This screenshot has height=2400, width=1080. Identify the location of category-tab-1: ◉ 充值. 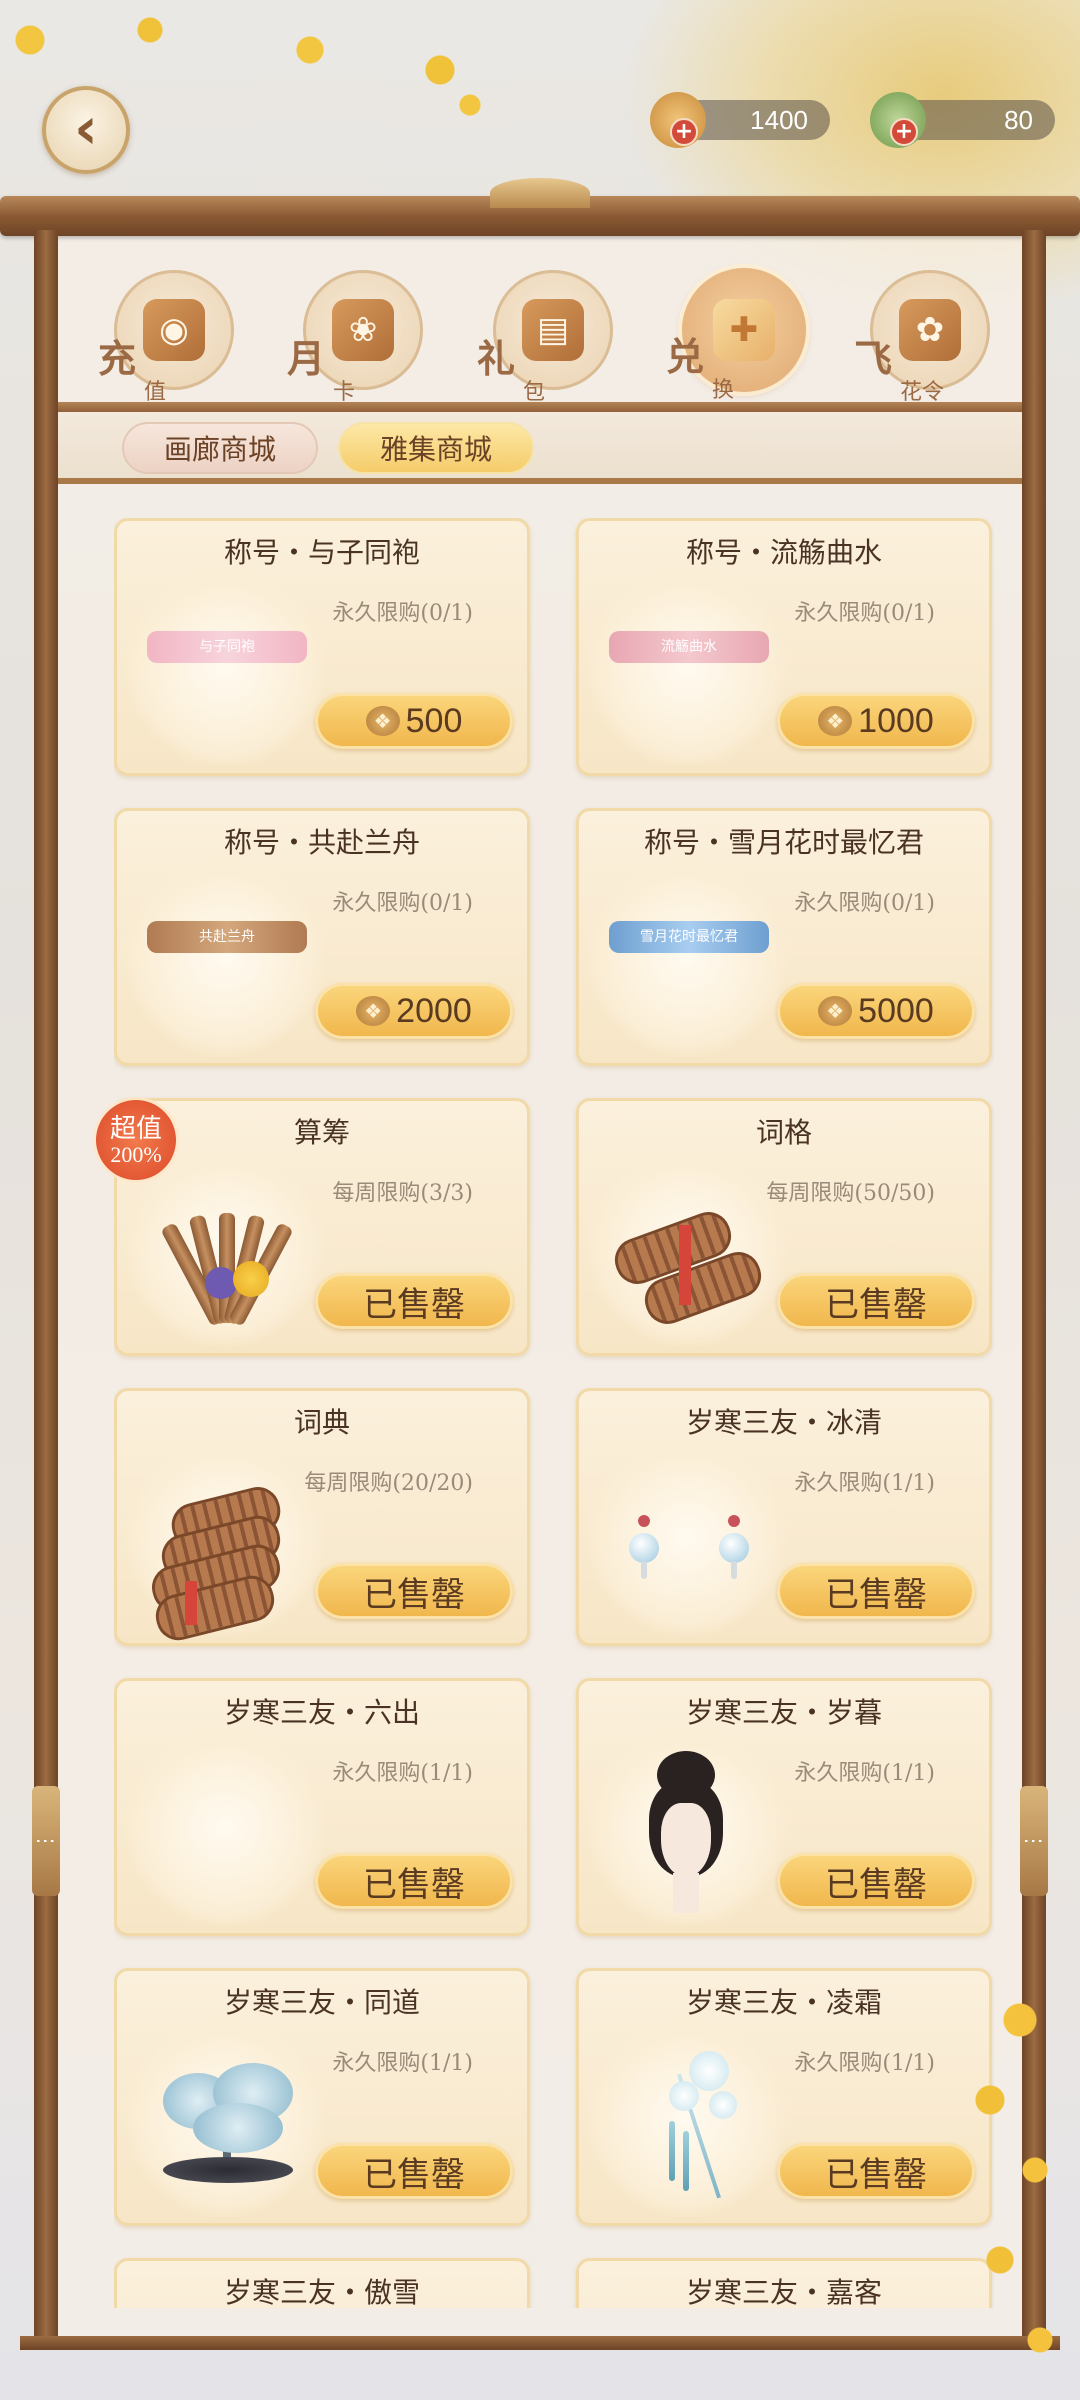
(166, 337).